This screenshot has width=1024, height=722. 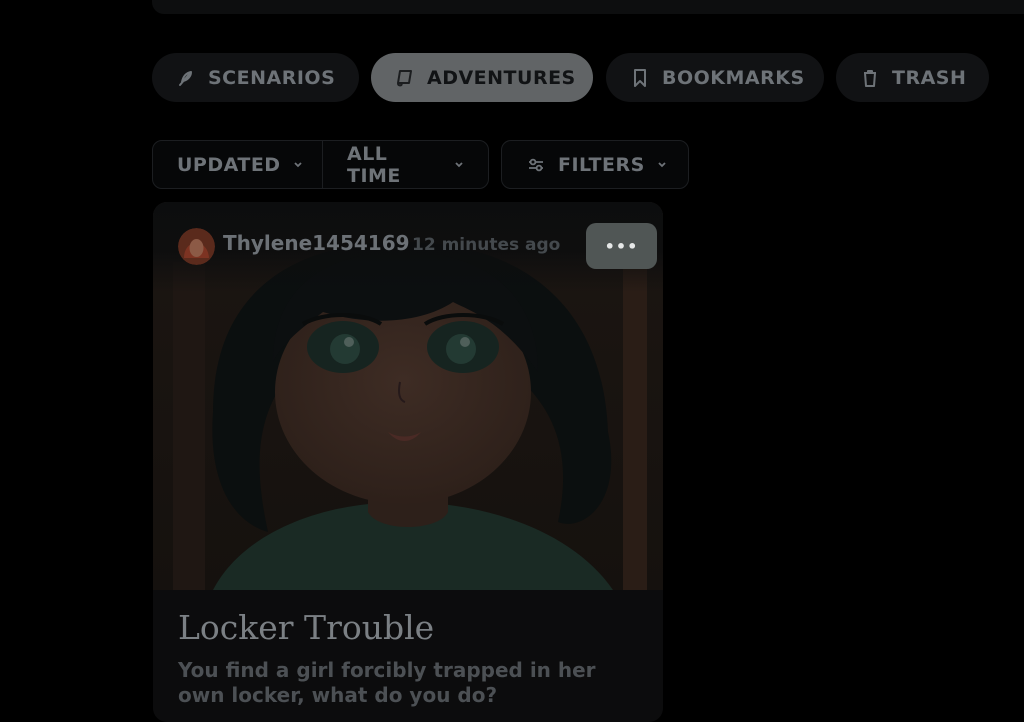 I want to click on filters-label: FILTERS, so click(x=601, y=164).